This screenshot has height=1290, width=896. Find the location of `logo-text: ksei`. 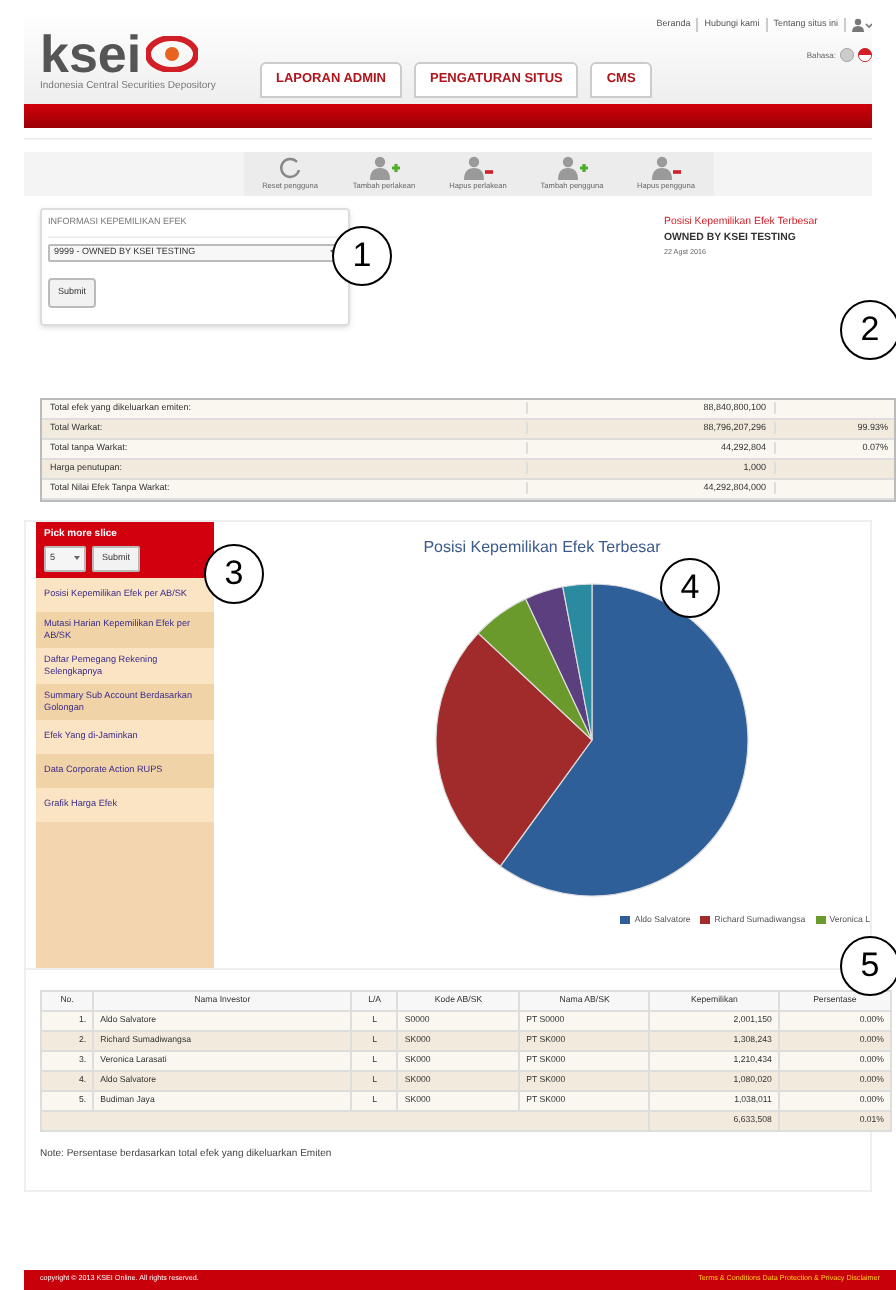

logo-text: ksei is located at coordinates (91, 54).